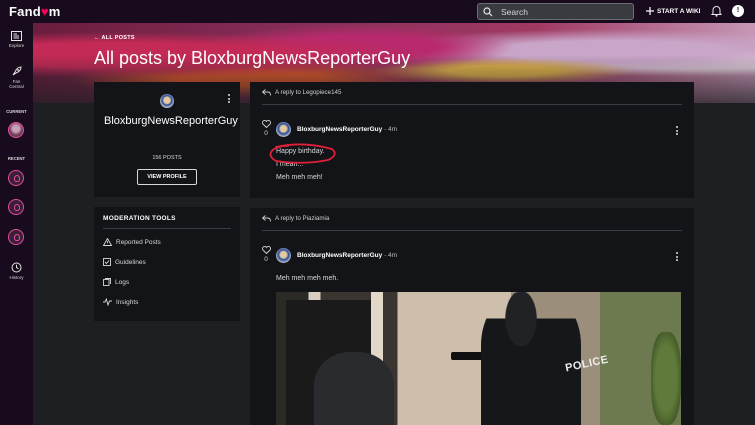  Describe the element at coordinates (16, 77) in the screenshot. I see `sidebar-item-fan-central: Fan Central` at that location.